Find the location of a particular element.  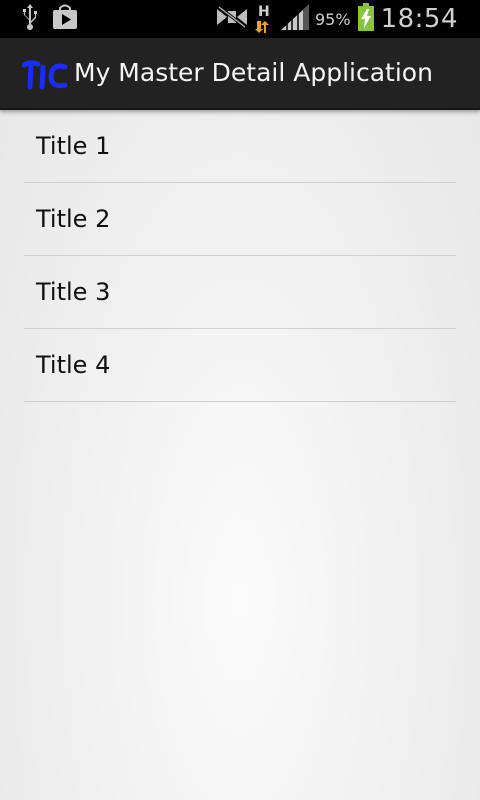

list-item-title: Title 4 is located at coordinates (73, 365).